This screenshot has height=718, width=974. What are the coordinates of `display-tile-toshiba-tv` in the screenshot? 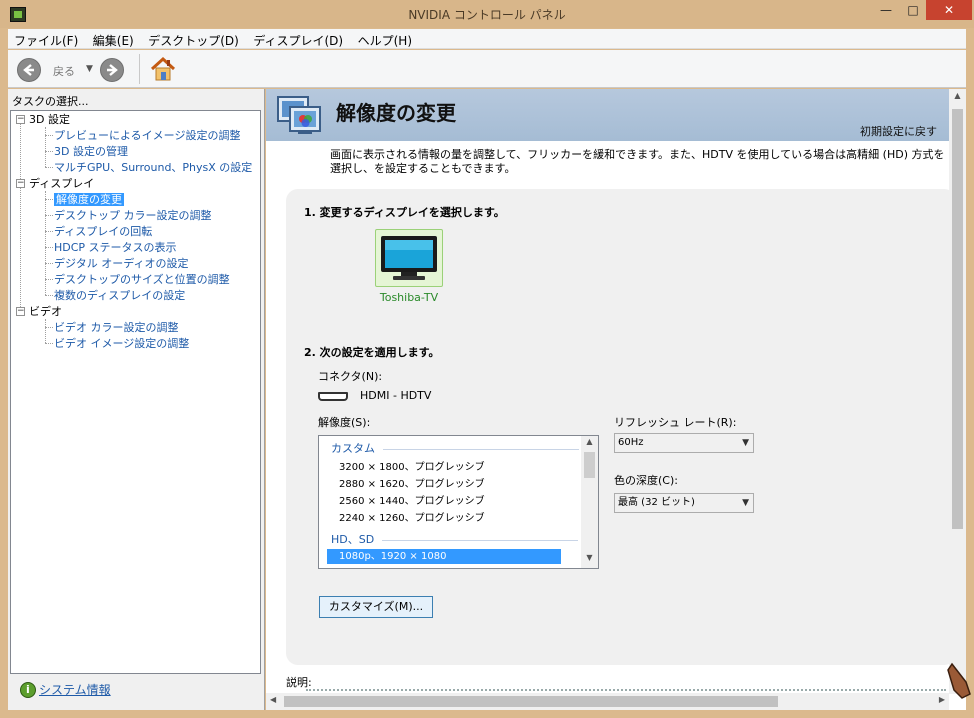 It's located at (409, 258).